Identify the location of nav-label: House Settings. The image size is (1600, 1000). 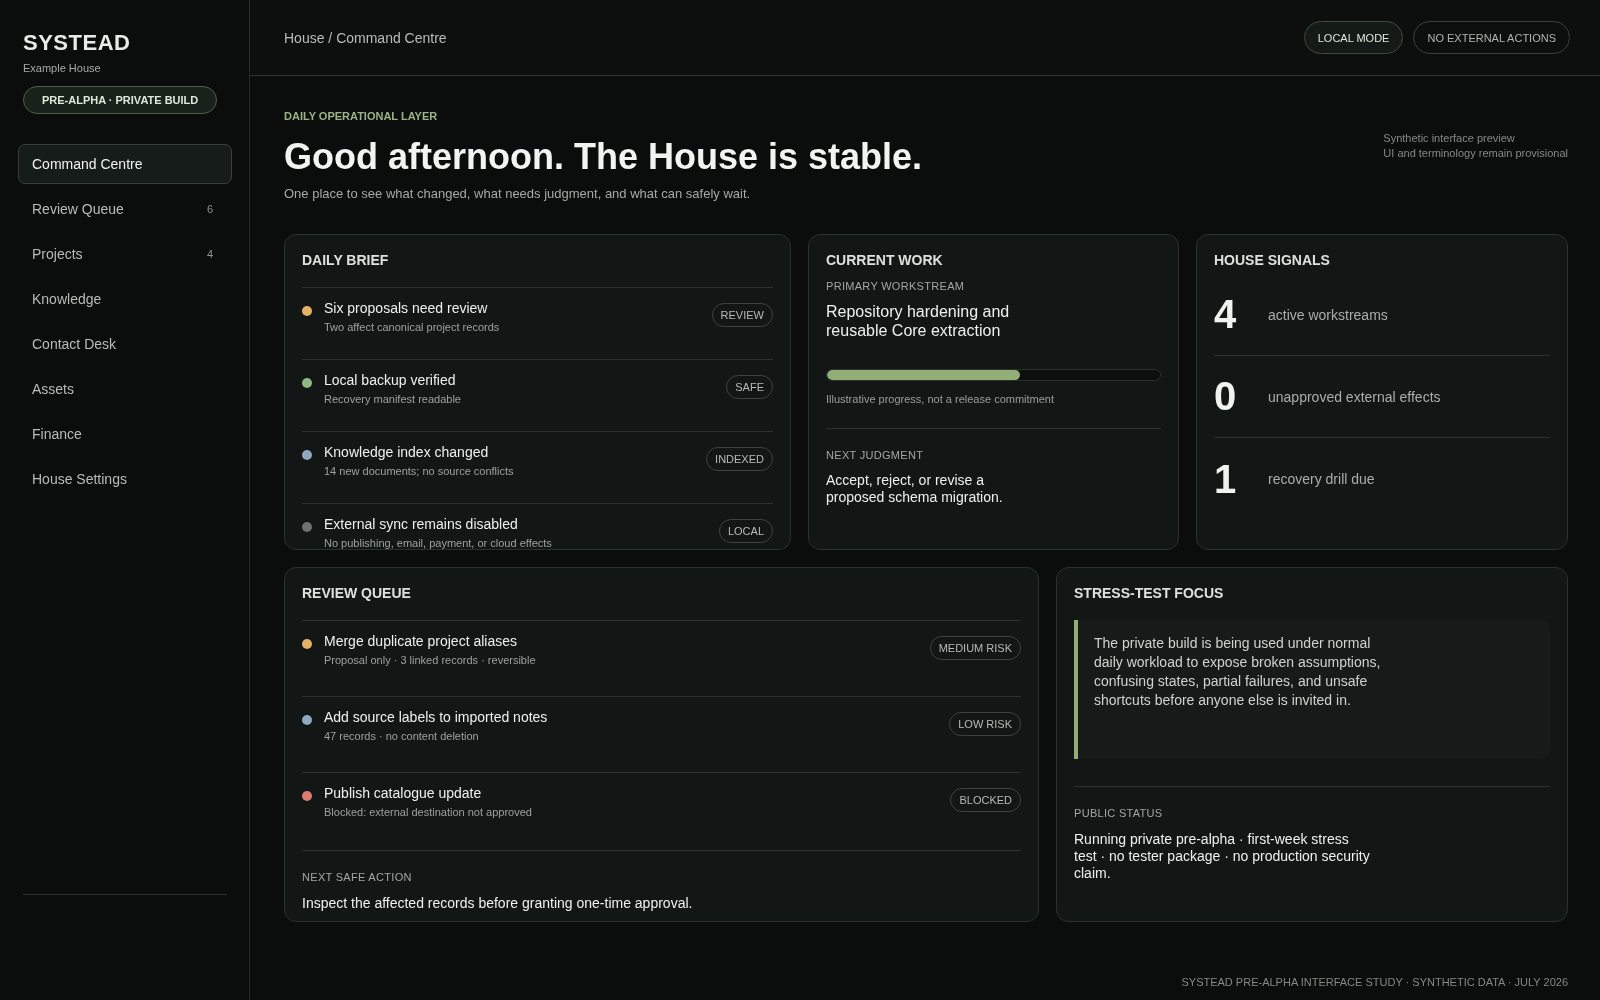
(79, 479).